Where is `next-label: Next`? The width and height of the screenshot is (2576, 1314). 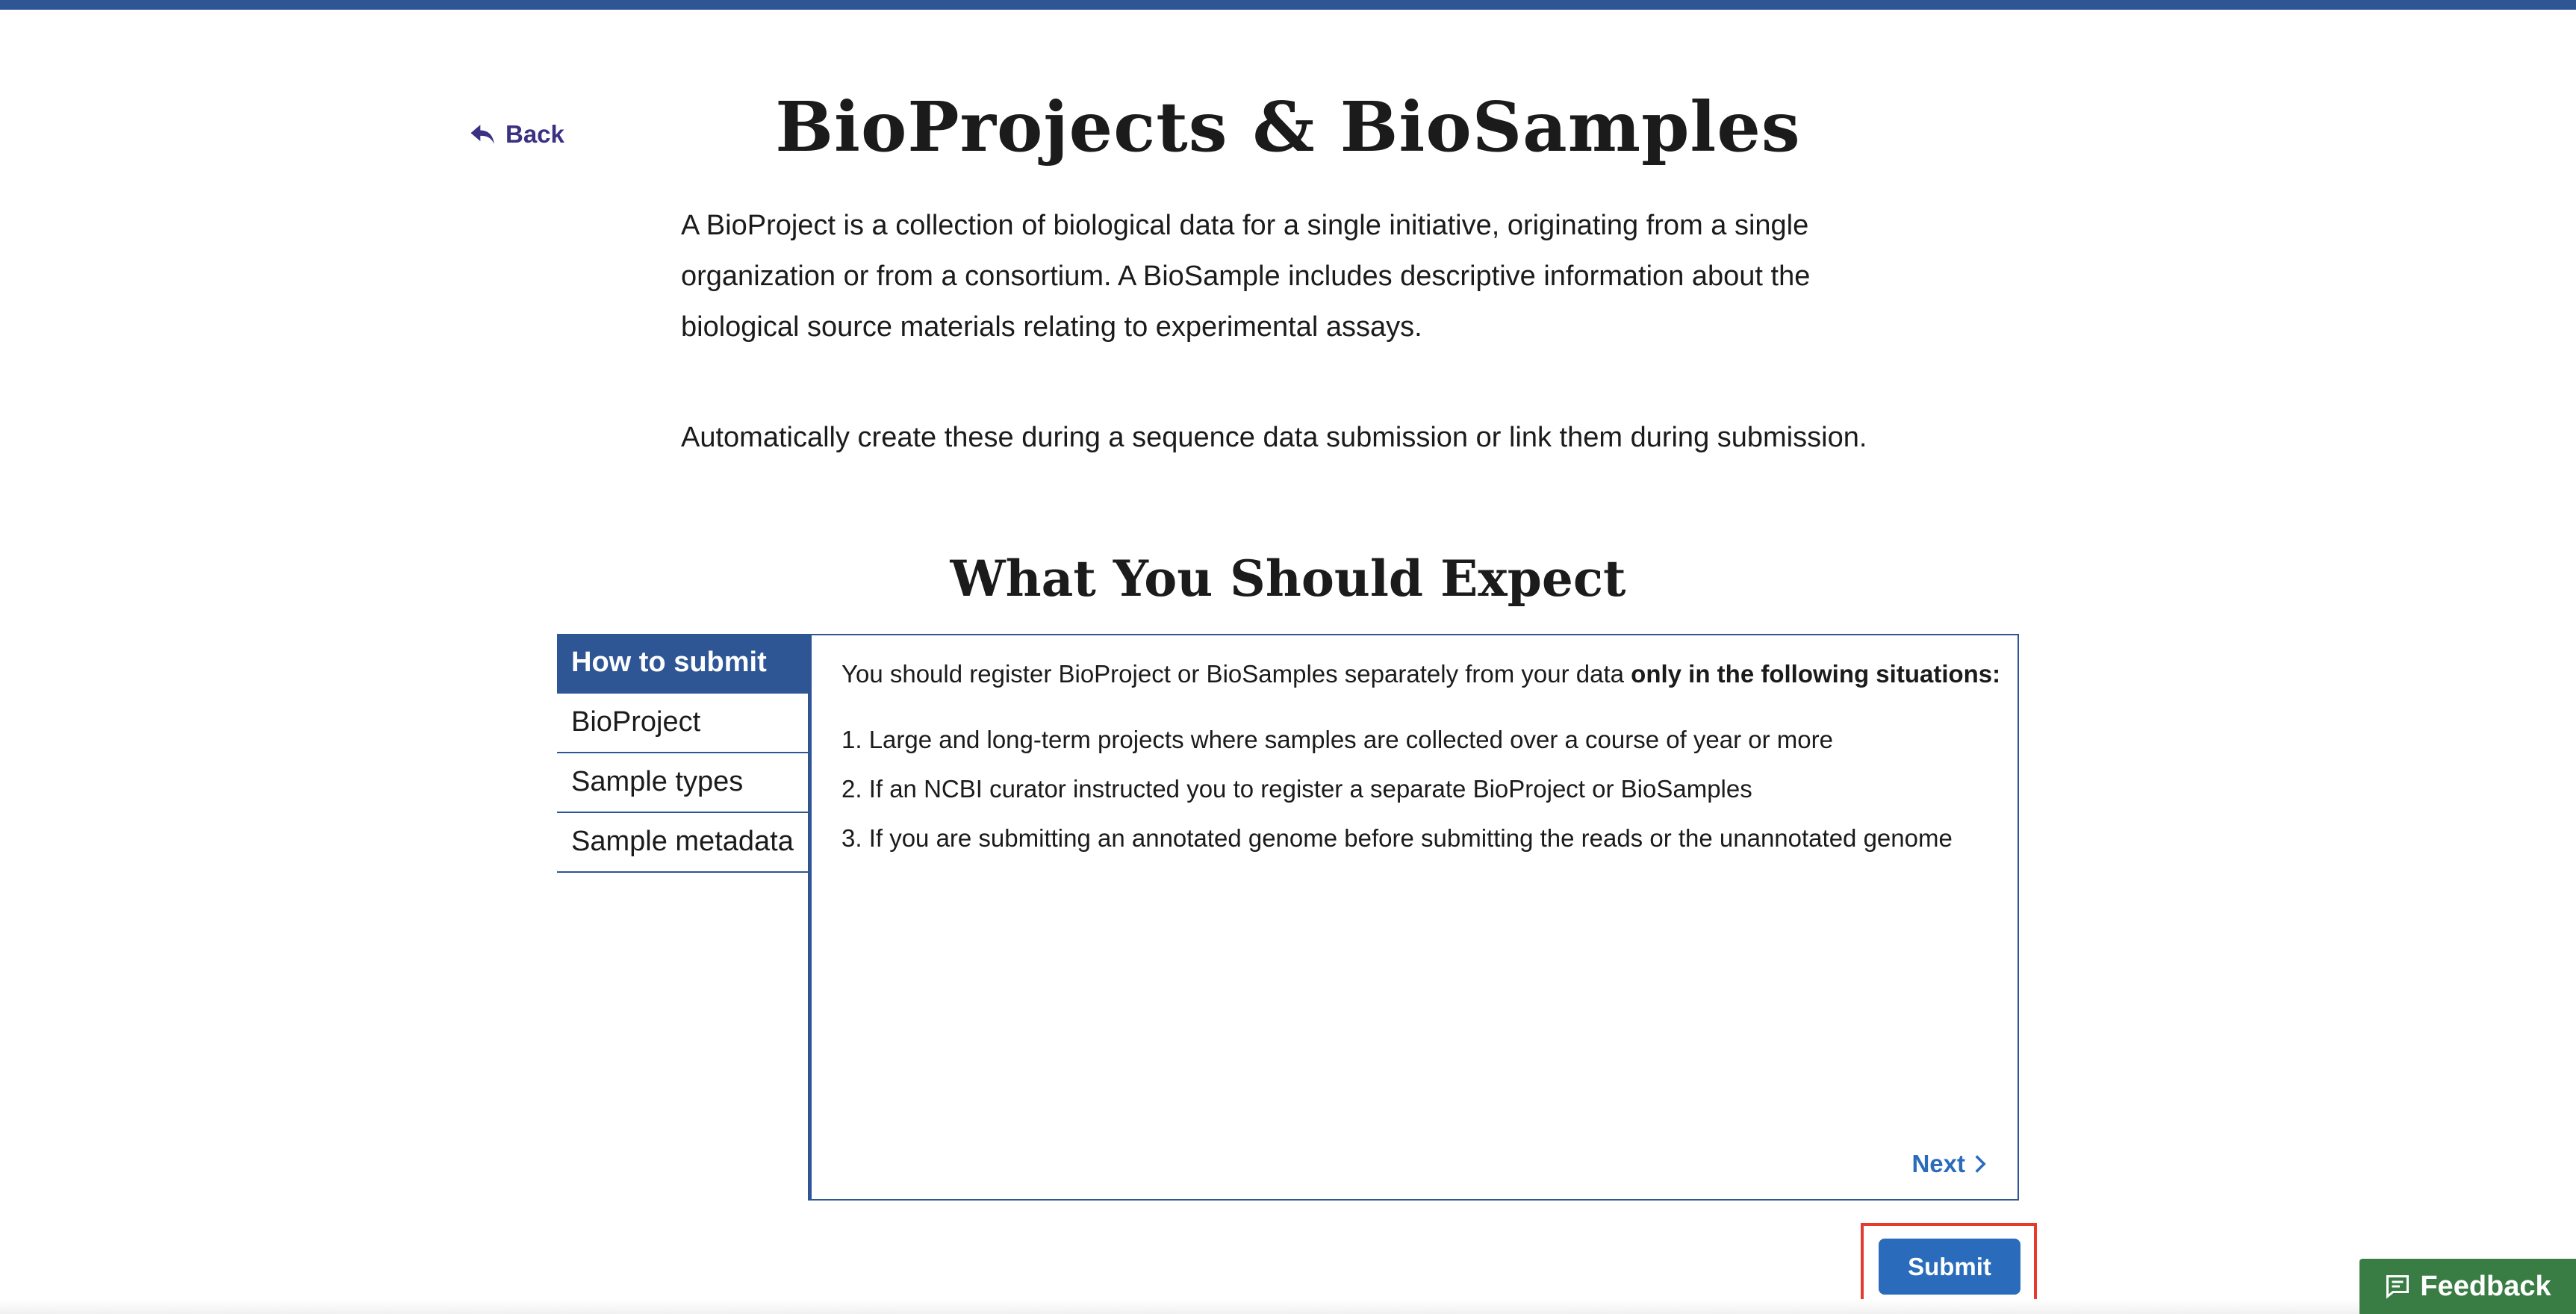
next-label: Next is located at coordinates (1938, 1163).